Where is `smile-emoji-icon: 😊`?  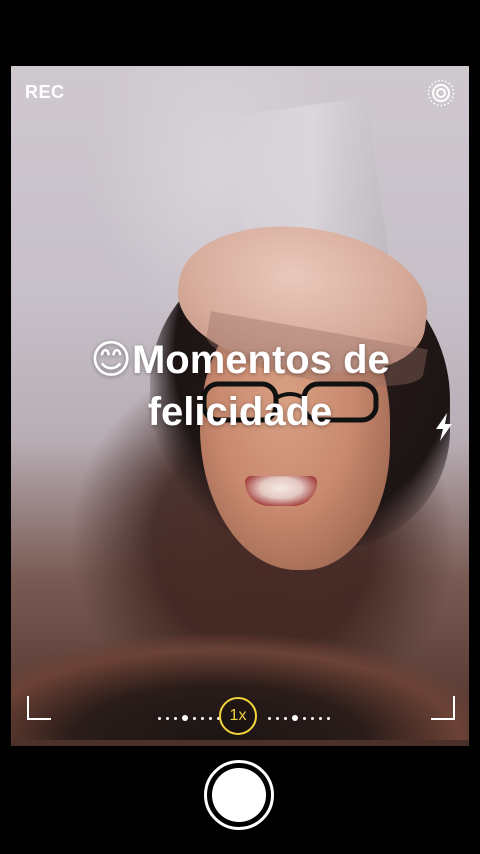 smile-emoji-icon: 😊 is located at coordinates (111, 360).